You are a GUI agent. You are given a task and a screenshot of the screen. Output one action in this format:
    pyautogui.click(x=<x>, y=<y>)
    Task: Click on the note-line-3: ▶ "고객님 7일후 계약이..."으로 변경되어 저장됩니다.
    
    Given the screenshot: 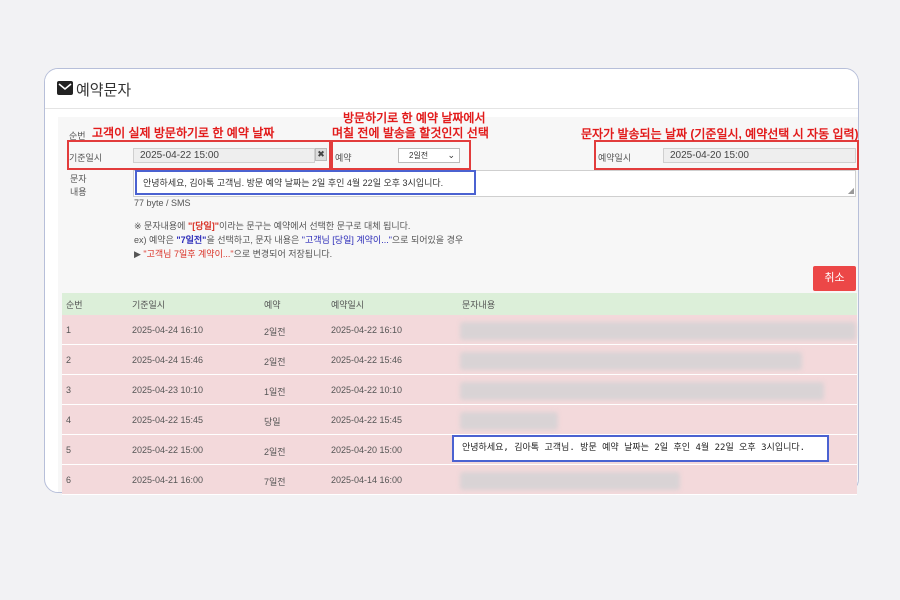 What is the action you would take?
    pyautogui.click(x=233, y=254)
    